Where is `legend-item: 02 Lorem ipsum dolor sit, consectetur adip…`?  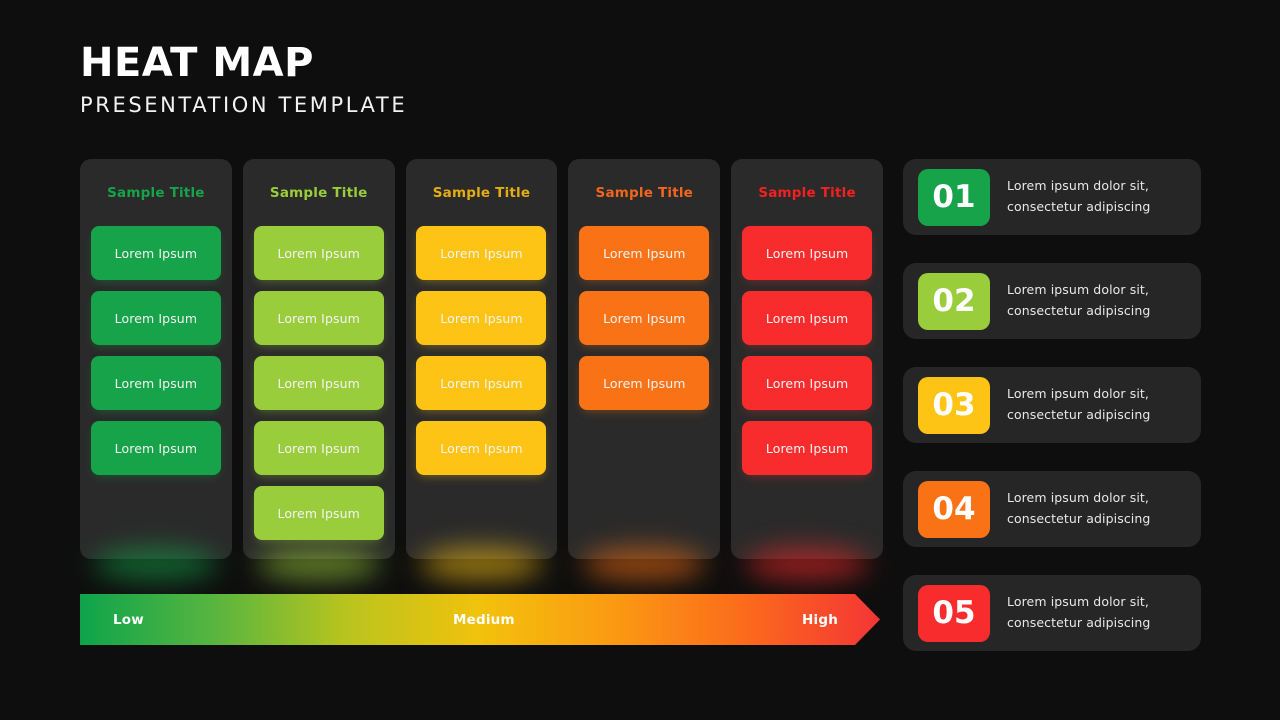 legend-item: 02 Lorem ipsum dolor sit, consectetur adip… is located at coordinates (1052, 301).